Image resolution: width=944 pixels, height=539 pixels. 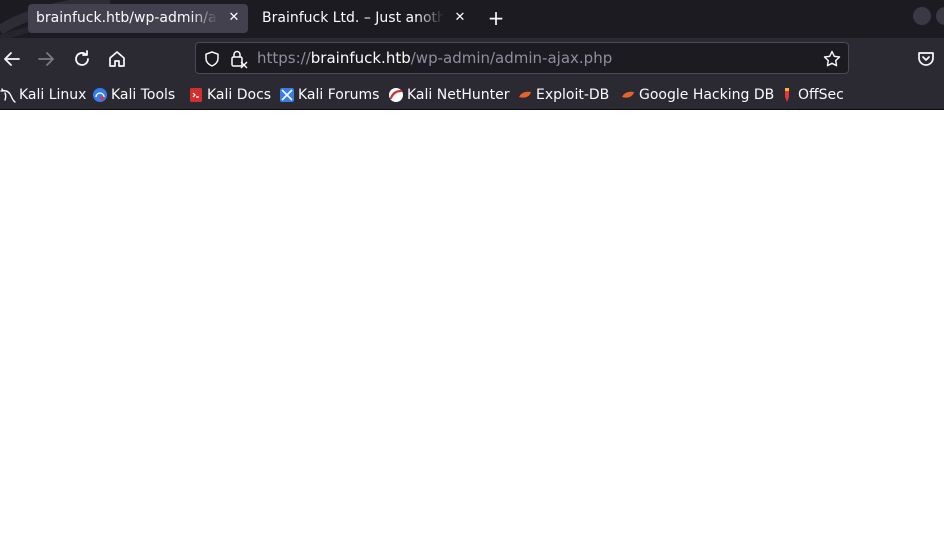 I want to click on bookmark-kali-linux: Kali Linux, so click(x=43, y=95).